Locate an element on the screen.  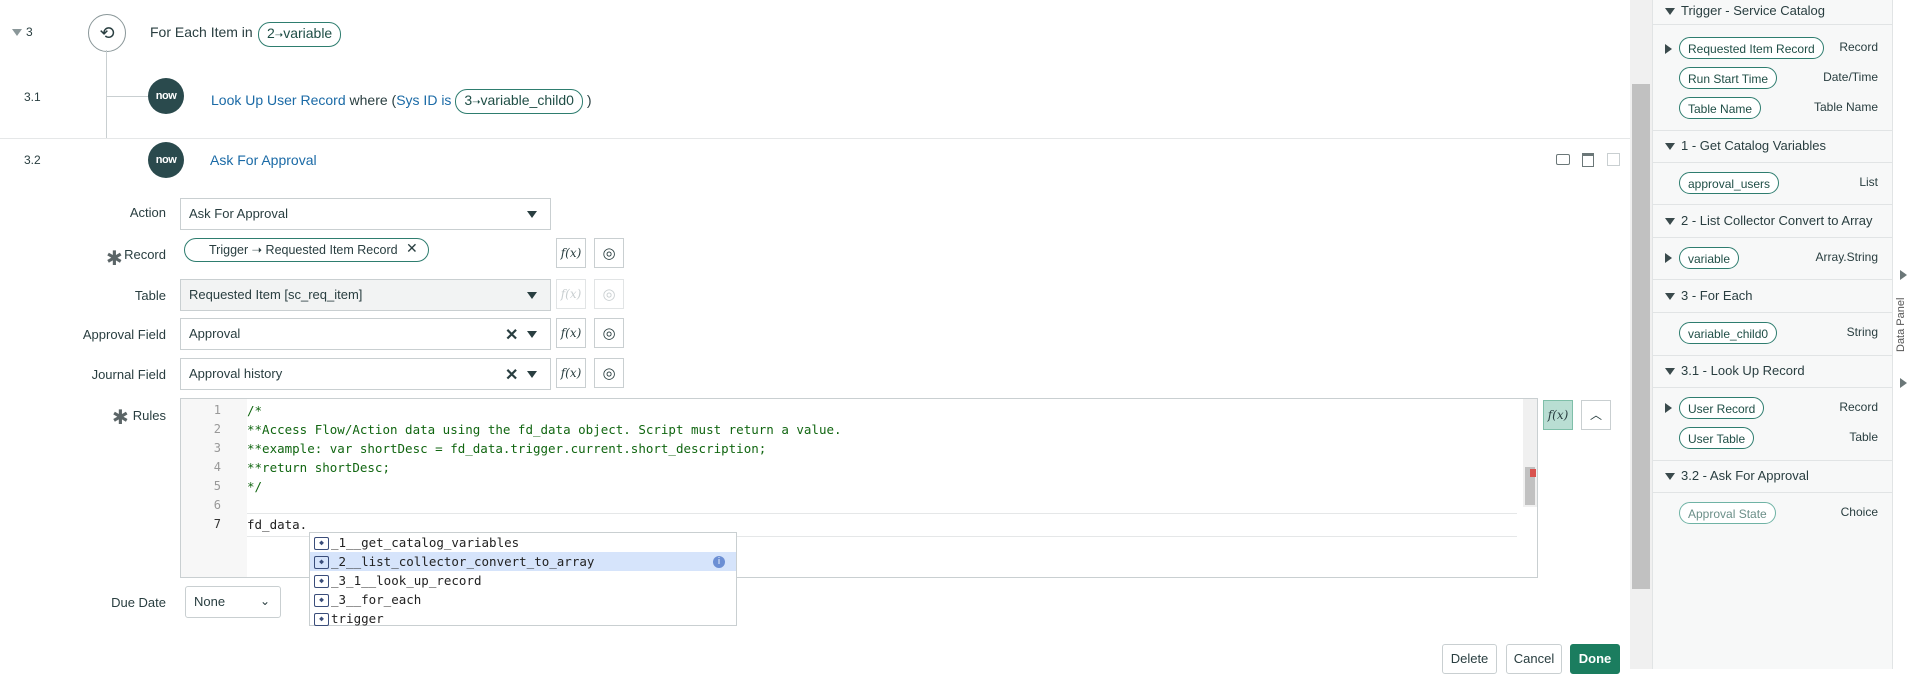
trash-icon is located at coordinates (1588, 160).